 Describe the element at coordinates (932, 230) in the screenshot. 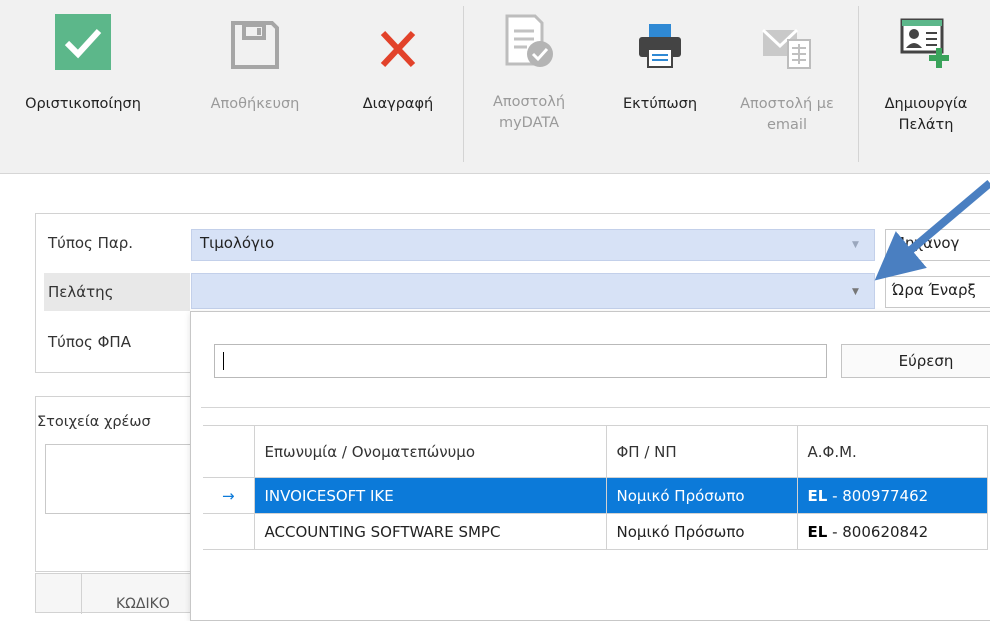

I see `annotation-arrow-icon` at that location.